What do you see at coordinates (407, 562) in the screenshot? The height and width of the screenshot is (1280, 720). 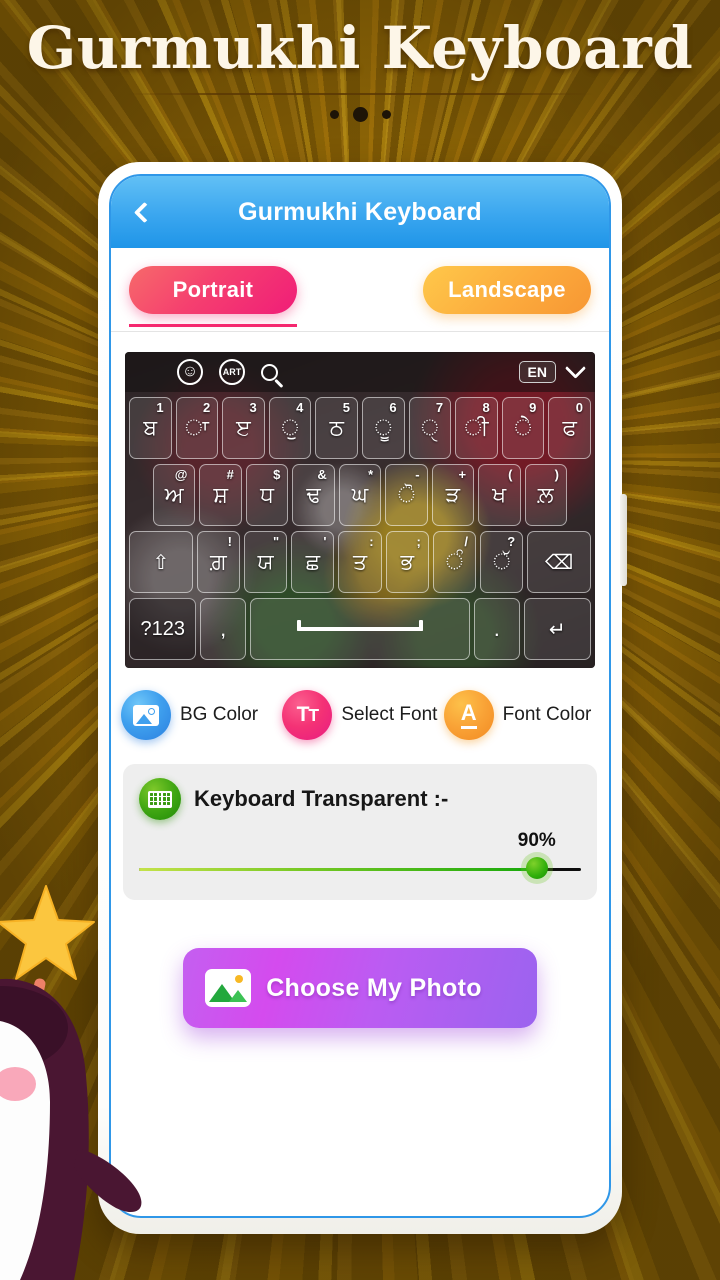 I see `keyboard-key: ; ਭ` at bounding box center [407, 562].